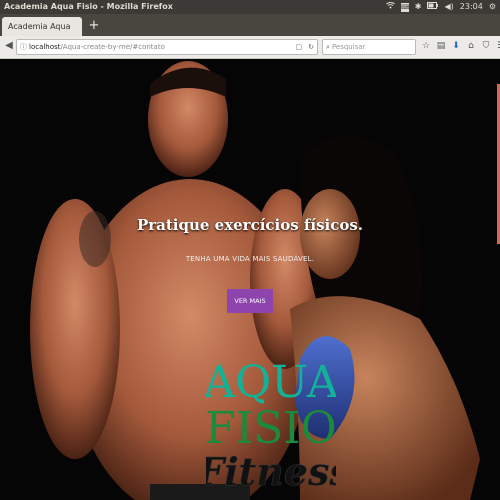  Describe the element at coordinates (426, 46) in the screenshot. I see `star-icon: ☆` at that location.